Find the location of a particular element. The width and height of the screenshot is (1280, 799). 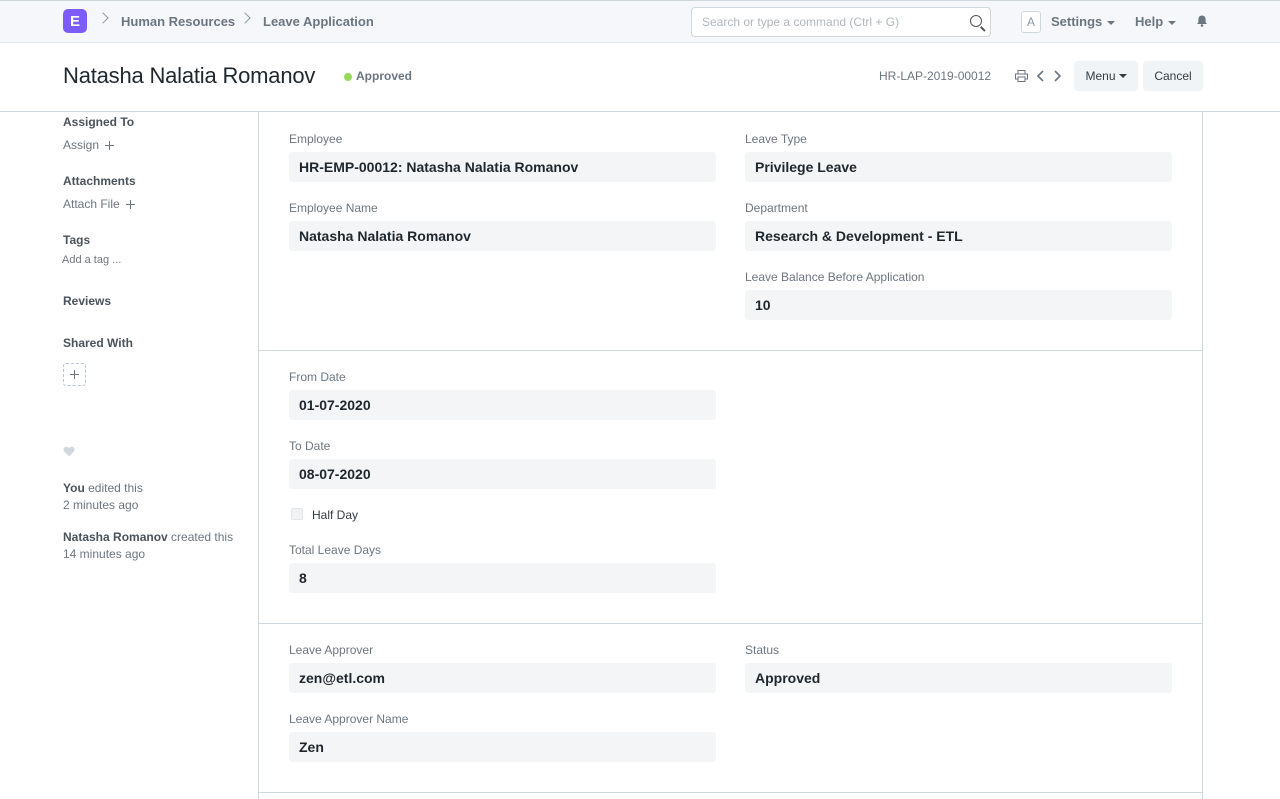

activity-user: Natasha Romanov is located at coordinates (115, 537).